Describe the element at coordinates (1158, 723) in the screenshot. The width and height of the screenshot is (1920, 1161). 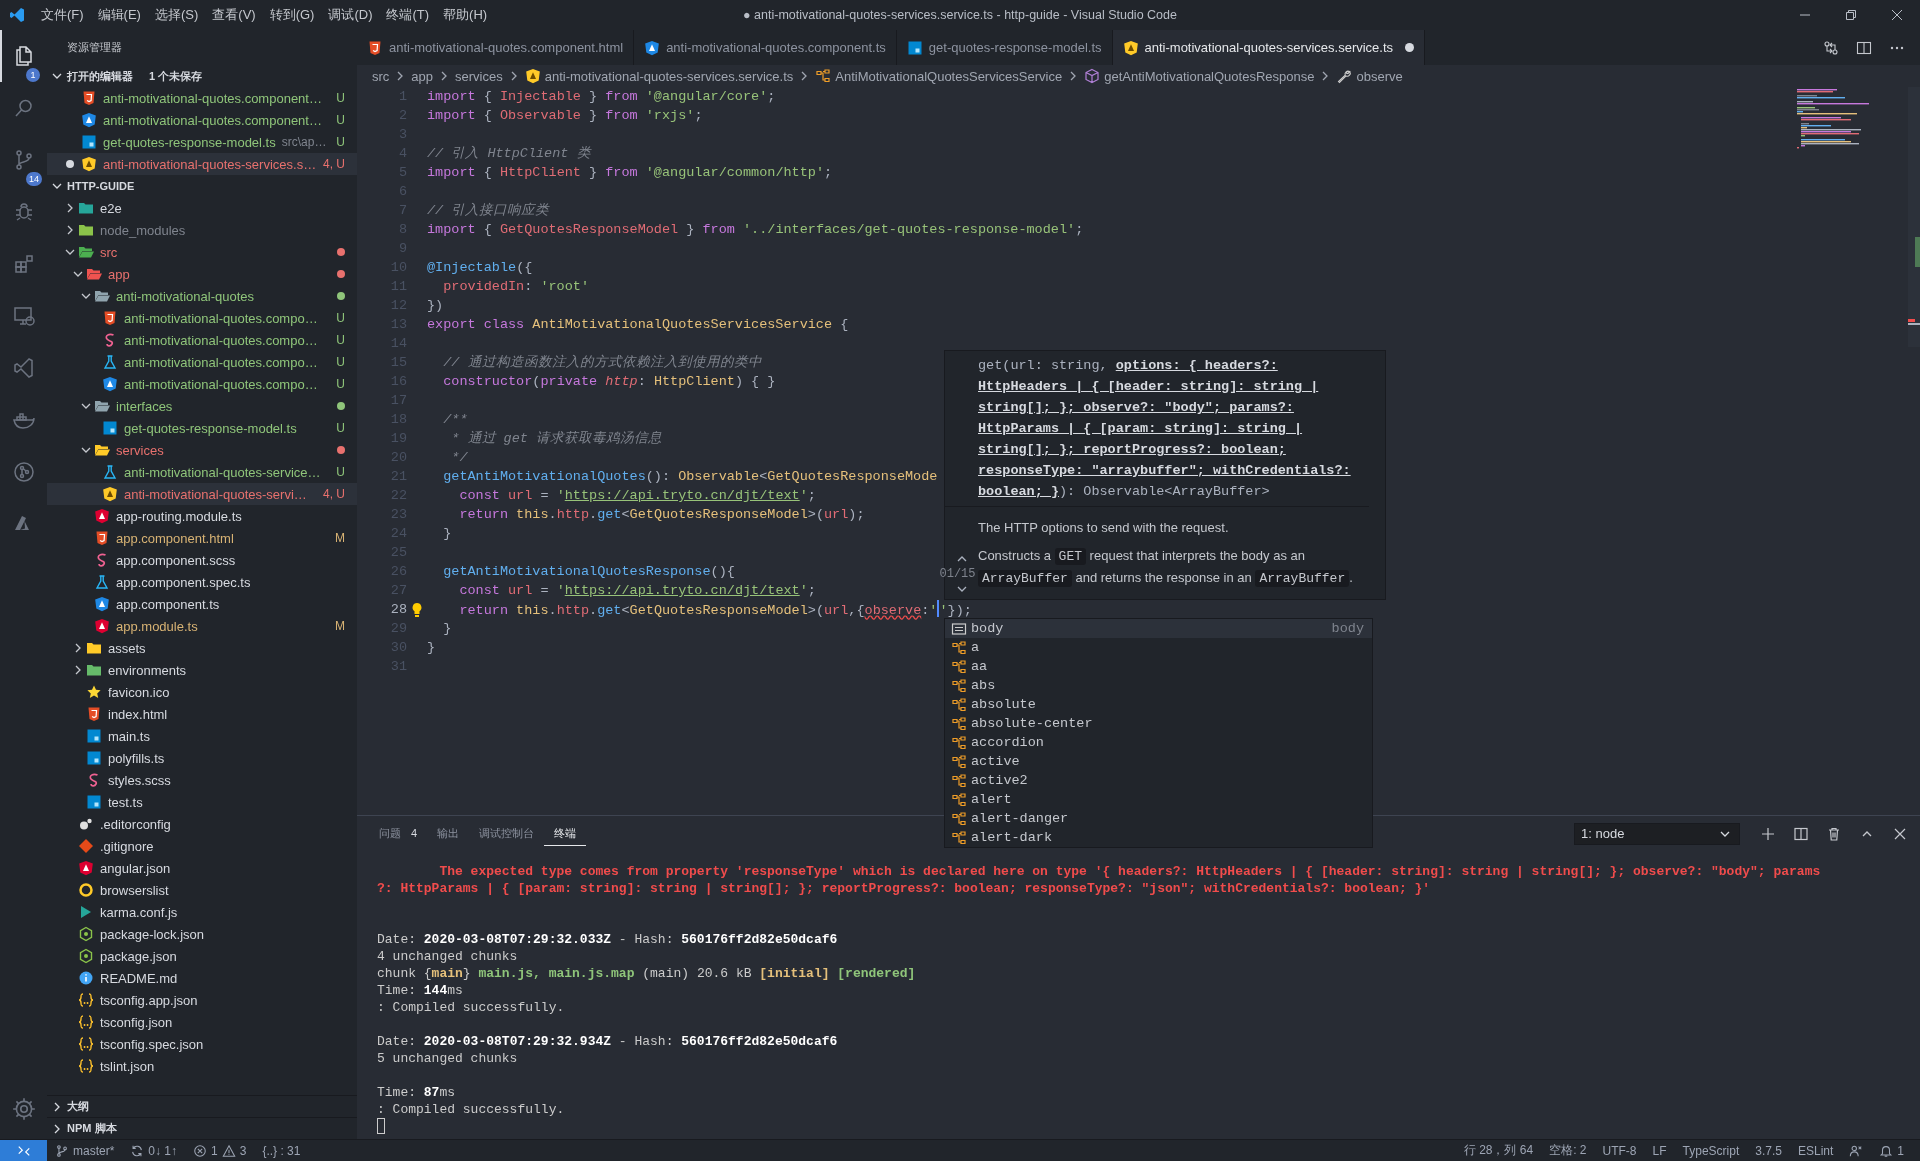
I see `suggestion-item: absolute-center` at that location.